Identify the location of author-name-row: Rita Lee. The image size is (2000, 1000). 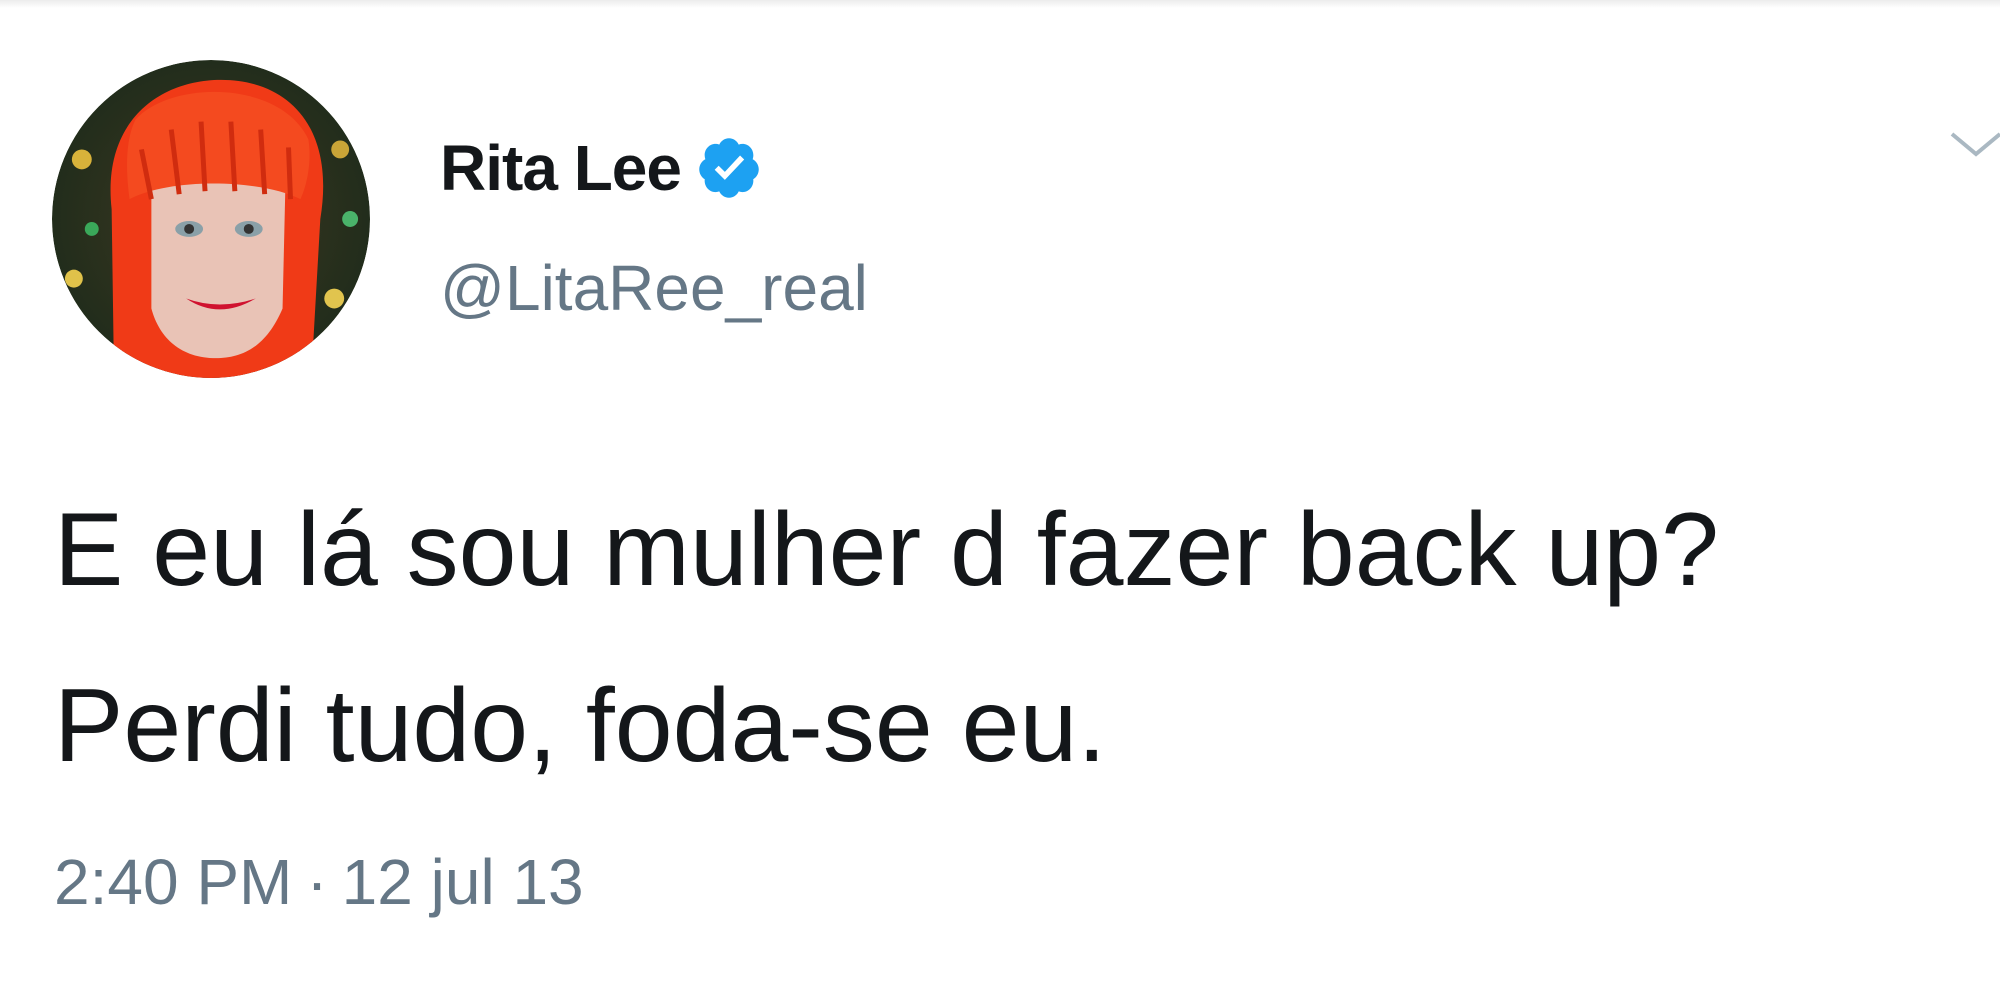
(601, 168).